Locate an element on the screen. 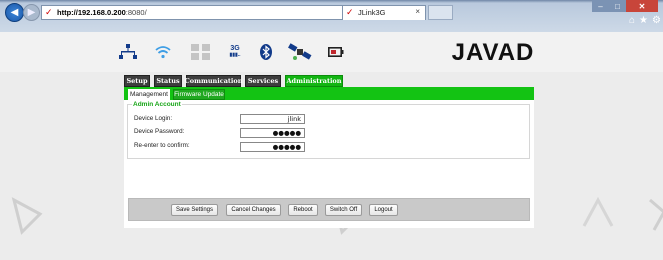 Image resolution: width=663 pixels, height=260 pixels. confirm-password-input: ●●●●● is located at coordinates (272, 147).